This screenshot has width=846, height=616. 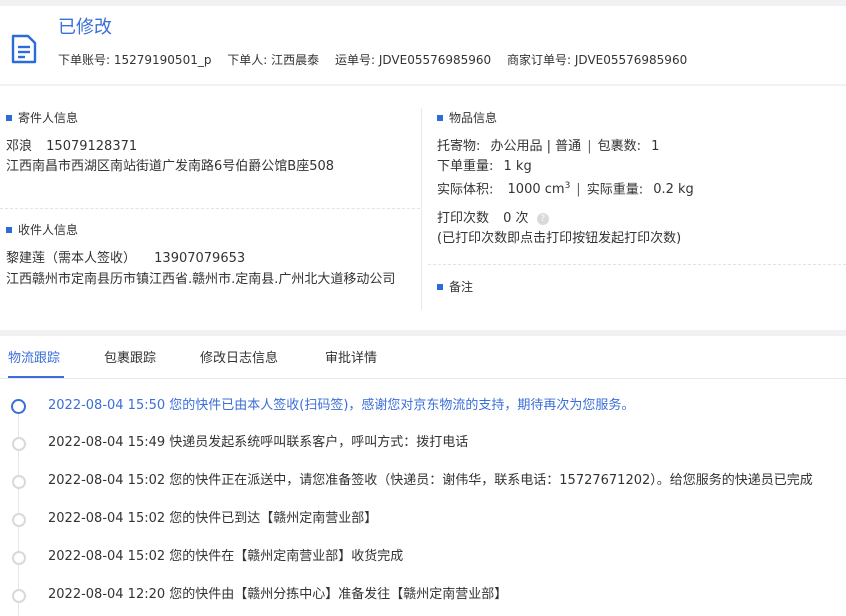 What do you see at coordinates (239, 359) in the screenshot?
I see `tab-change-log: 修改日志信息` at bounding box center [239, 359].